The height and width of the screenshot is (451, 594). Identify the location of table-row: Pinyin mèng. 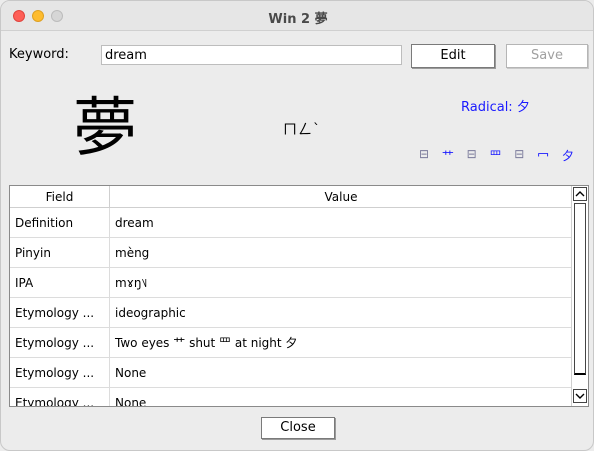
(291, 253).